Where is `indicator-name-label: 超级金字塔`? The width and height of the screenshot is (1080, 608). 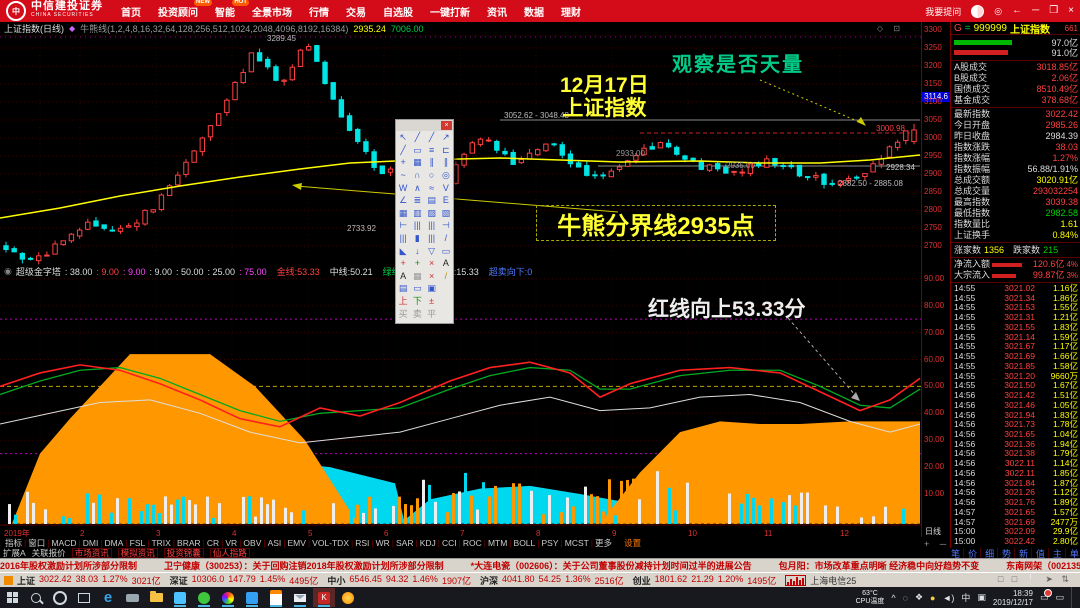
indicator-name-label: 超级金字塔 is located at coordinates (38, 271).